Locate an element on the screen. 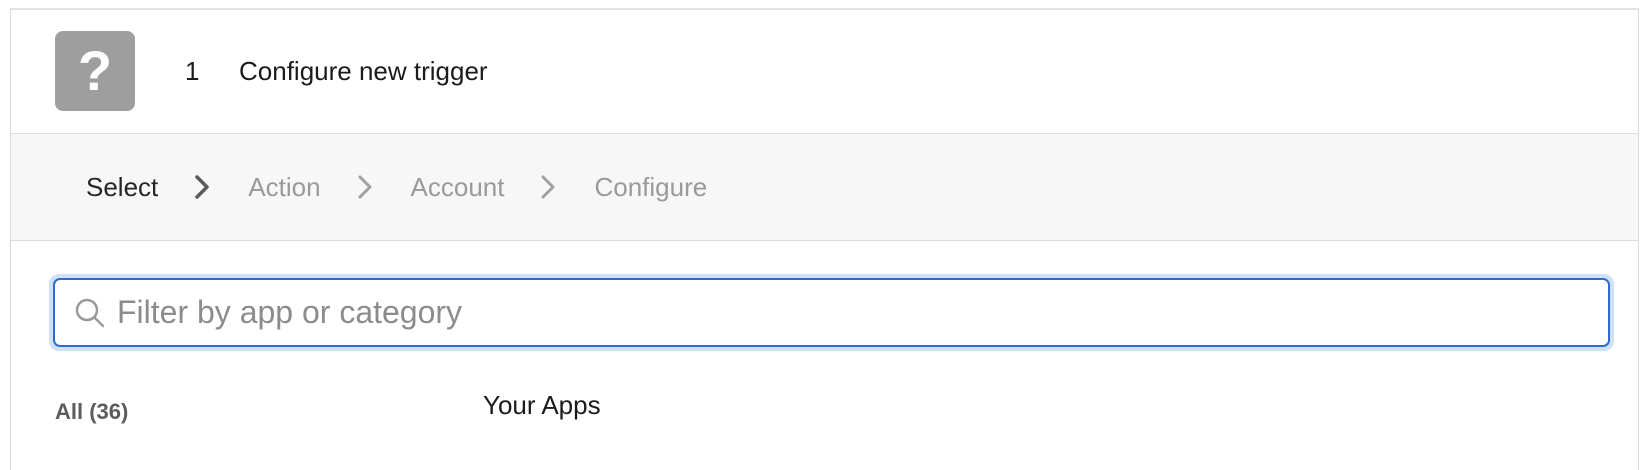 The width and height of the screenshot is (1646, 470). step-select: Select is located at coordinates (122, 187).